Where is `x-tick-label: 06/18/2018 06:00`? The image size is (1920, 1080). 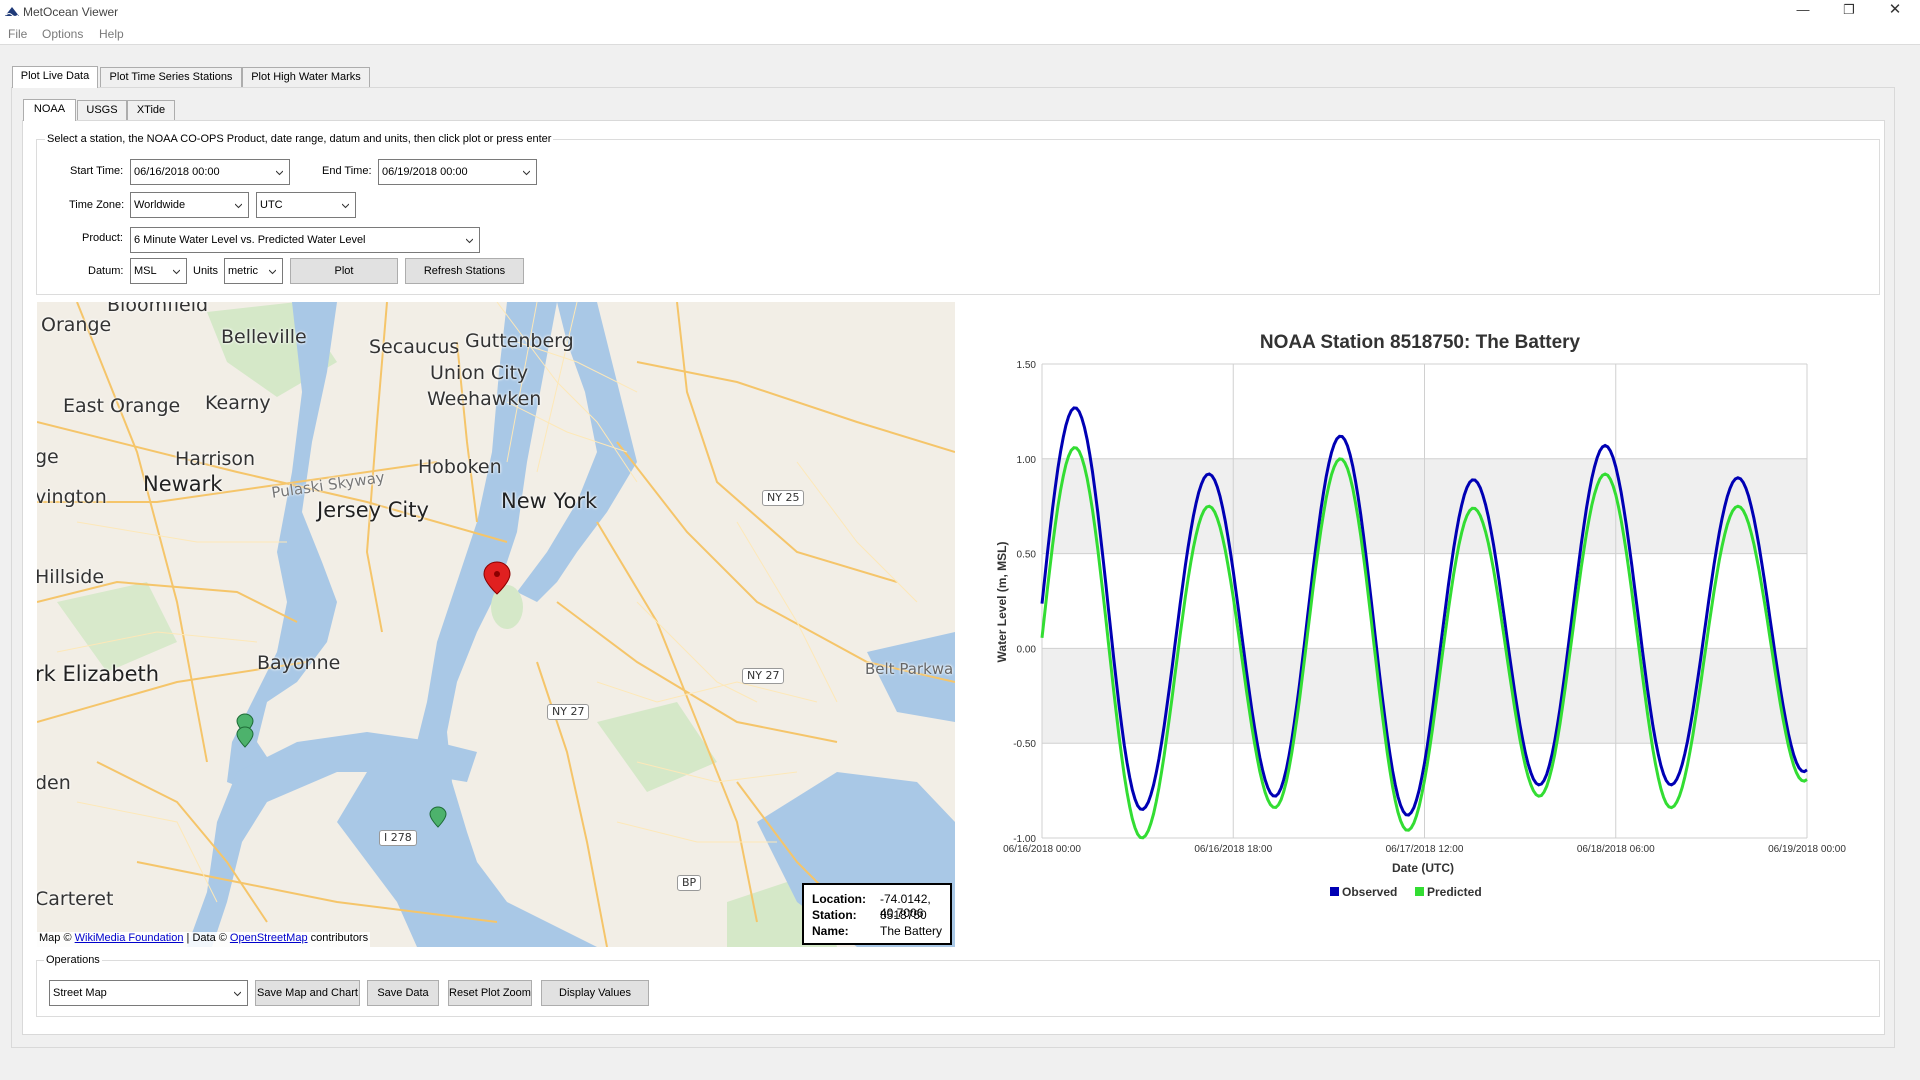 x-tick-label: 06/18/2018 06:00 is located at coordinates (1616, 849).